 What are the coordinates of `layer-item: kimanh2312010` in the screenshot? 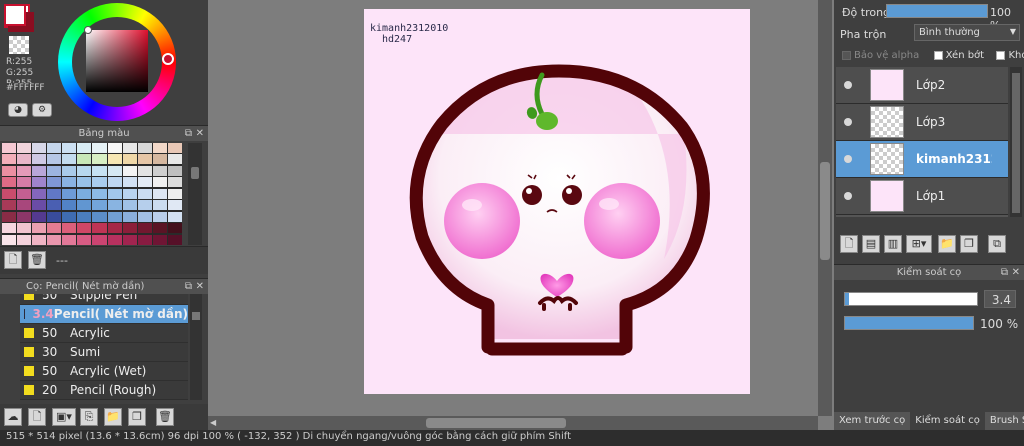 It's located at (922, 159).